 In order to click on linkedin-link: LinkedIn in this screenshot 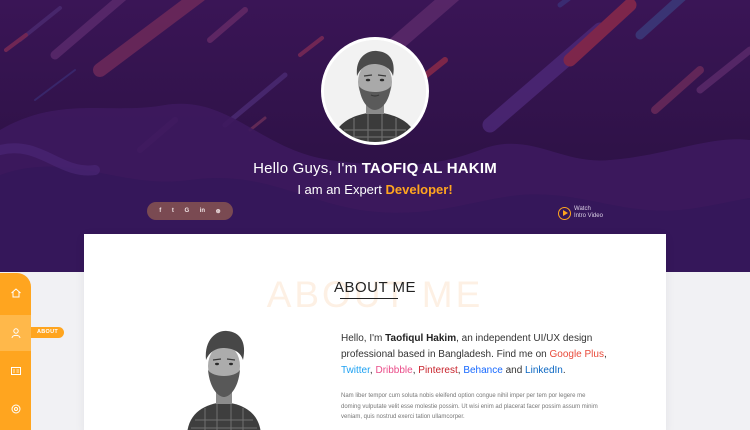, I will do `click(544, 370)`.